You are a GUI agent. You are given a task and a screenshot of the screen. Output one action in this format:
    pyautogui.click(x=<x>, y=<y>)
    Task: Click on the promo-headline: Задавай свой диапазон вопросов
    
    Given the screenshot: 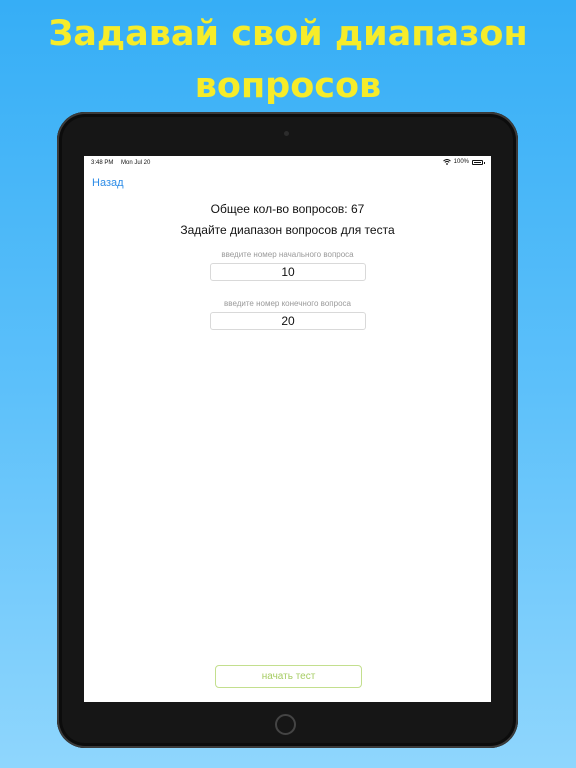 What is the action you would take?
    pyautogui.click(x=288, y=60)
    